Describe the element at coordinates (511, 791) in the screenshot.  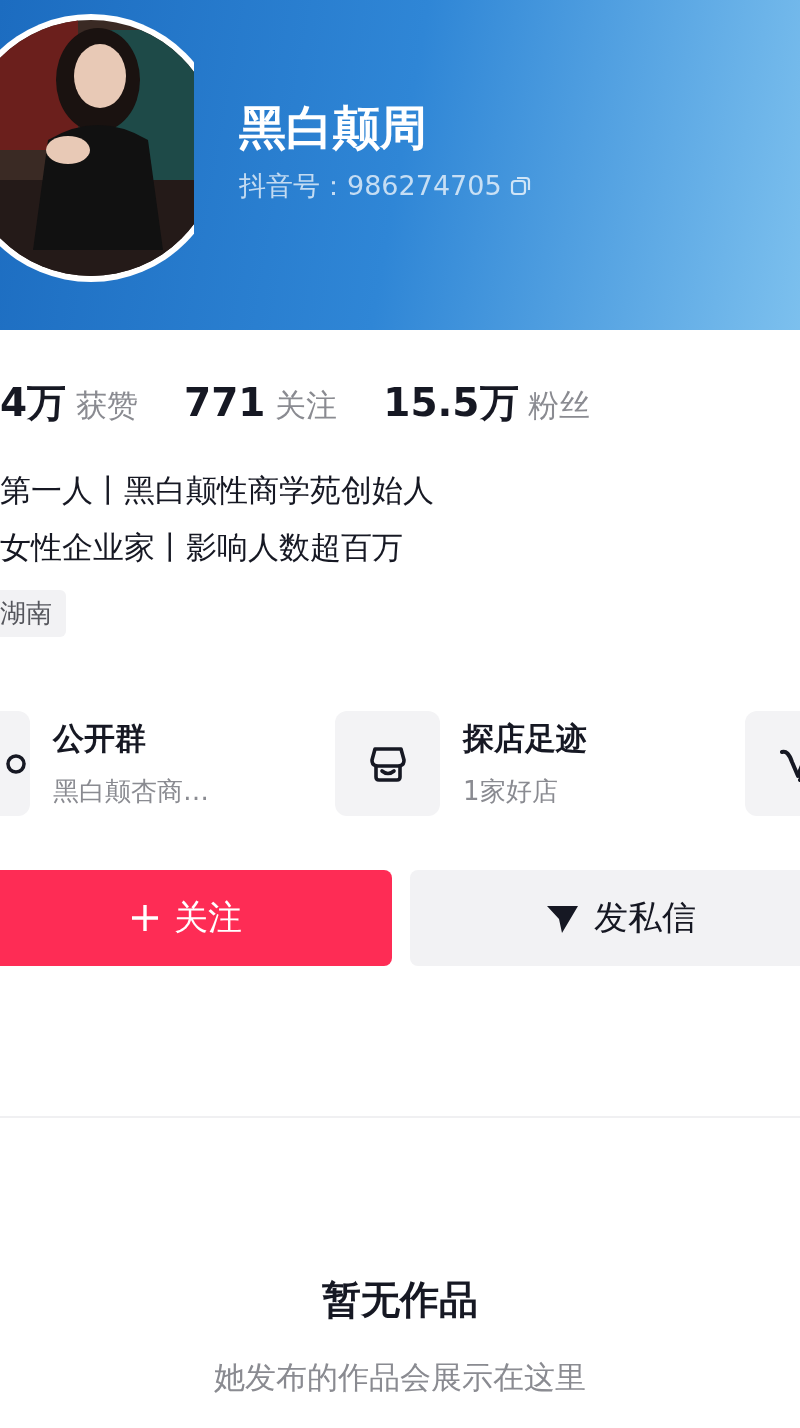
I see `shortcut-subtitle: 1家好店` at that location.